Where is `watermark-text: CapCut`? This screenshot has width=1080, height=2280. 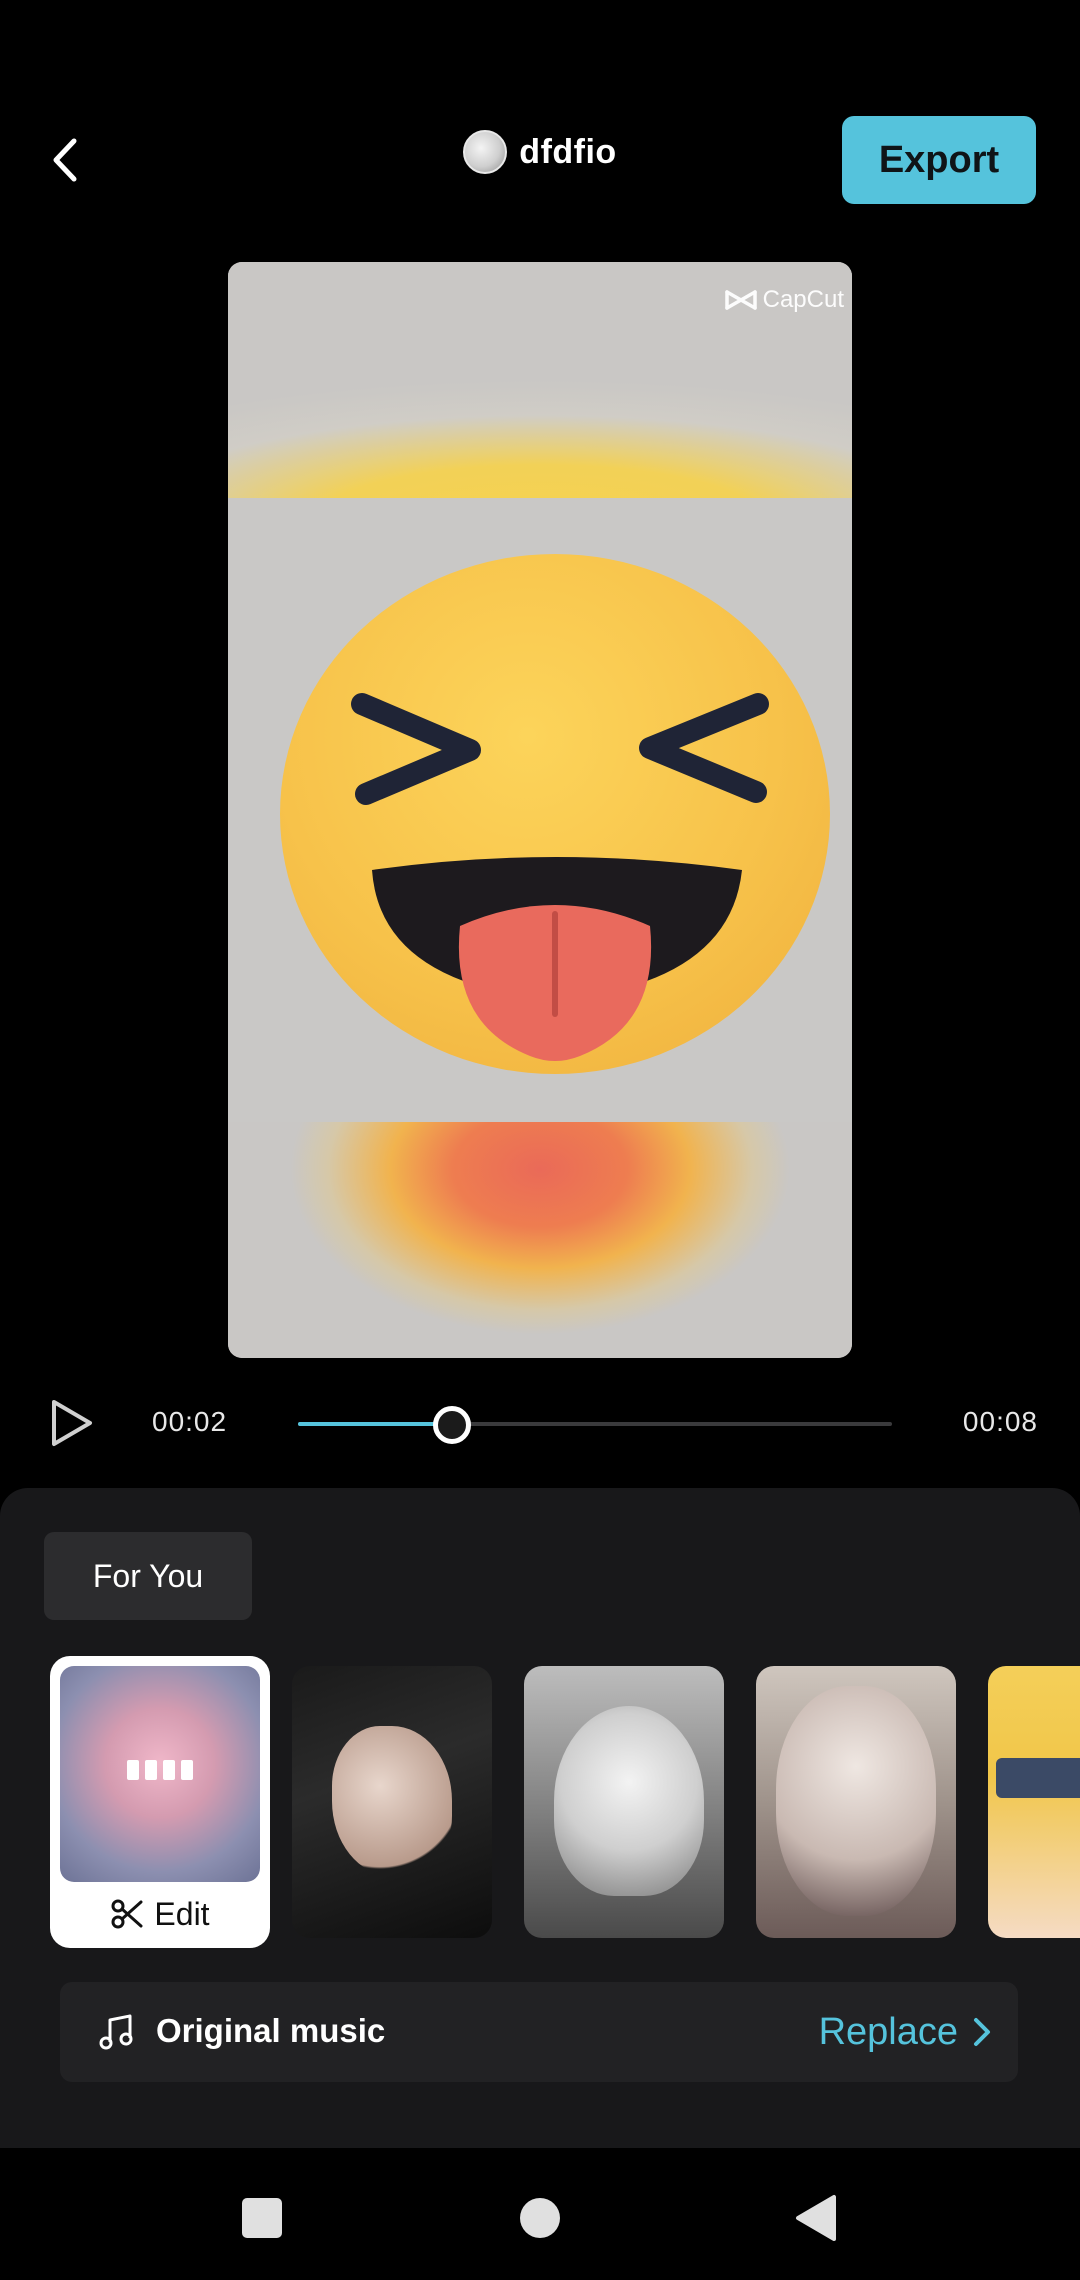
watermark-text: CapCut is located at coordinates (803, 299).